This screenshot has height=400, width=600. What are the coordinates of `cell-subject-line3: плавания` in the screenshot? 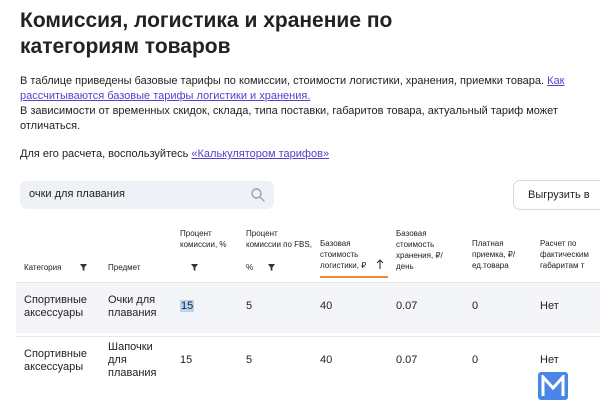 It's located at (132, 373).